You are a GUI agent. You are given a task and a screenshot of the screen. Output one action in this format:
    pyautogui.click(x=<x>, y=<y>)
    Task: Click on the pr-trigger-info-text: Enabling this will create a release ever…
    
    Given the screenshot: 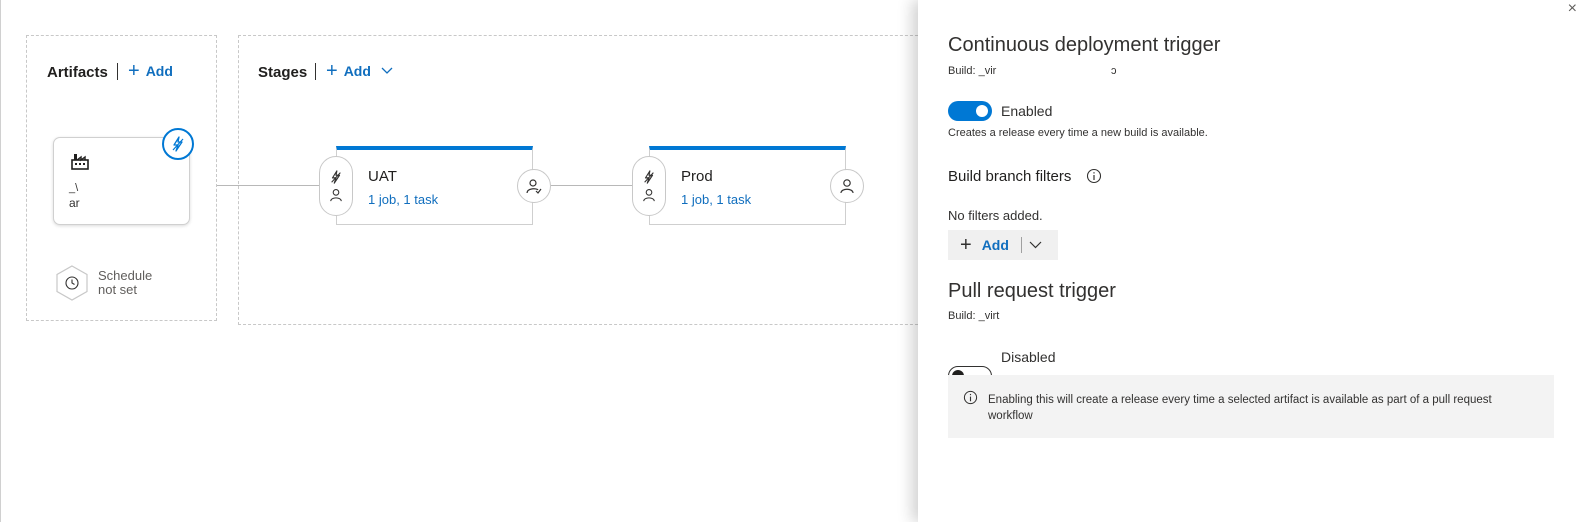 What is the action you would take?
    pyautogui.click(x=1268, y=408)
    